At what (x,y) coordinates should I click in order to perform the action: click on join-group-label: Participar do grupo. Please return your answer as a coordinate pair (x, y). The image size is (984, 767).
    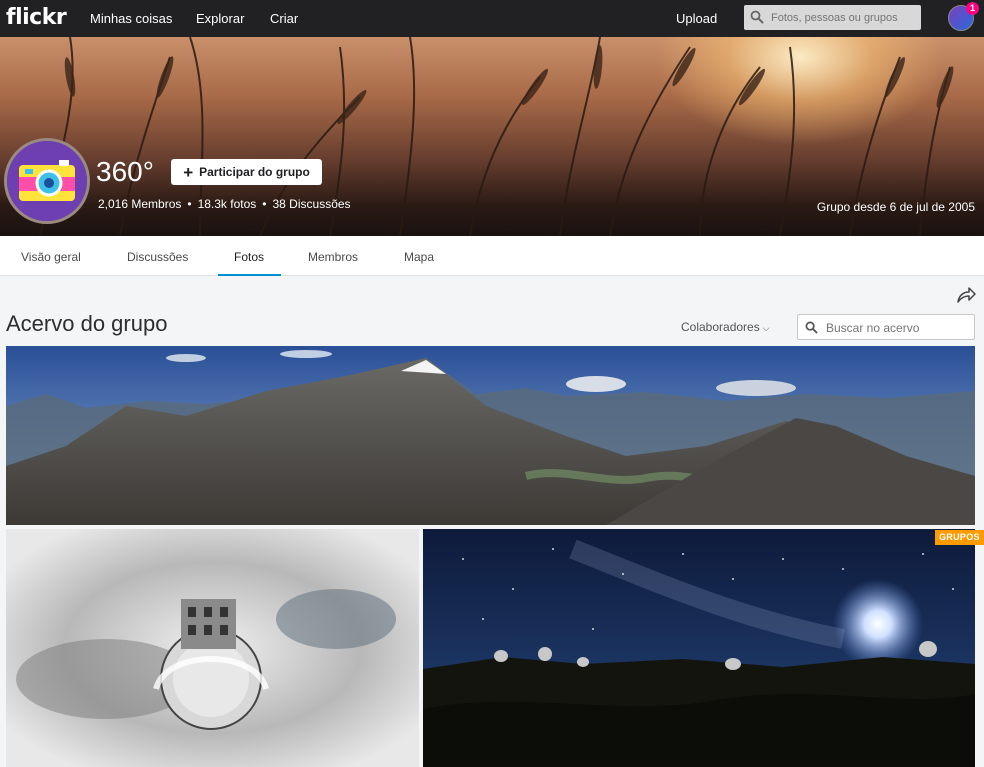
    Looking at the image, I should click on (254, 172).